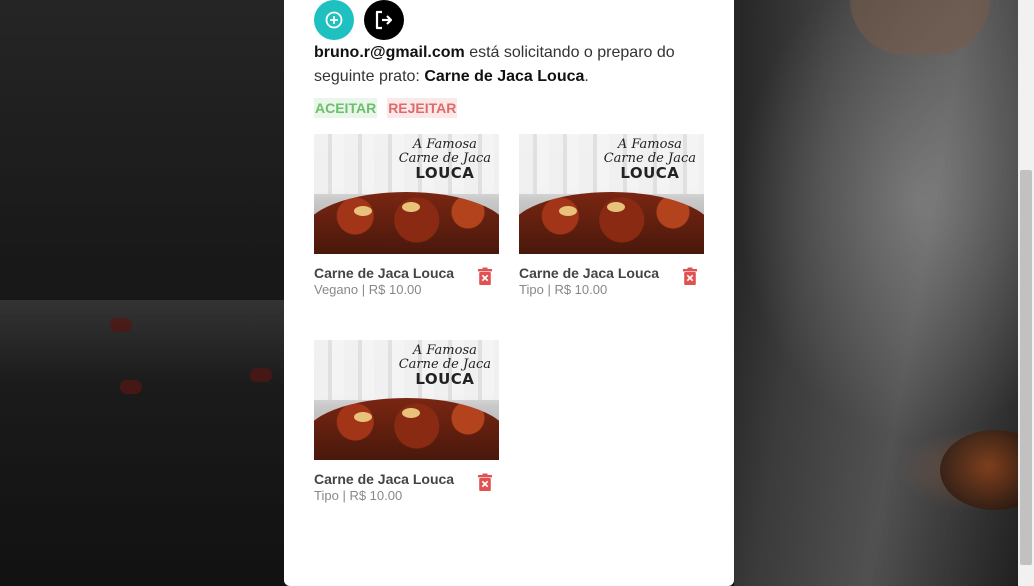 This screenshot has height=586, width=1034. I want to click on dish-type: Vegano, so click(336, 289).